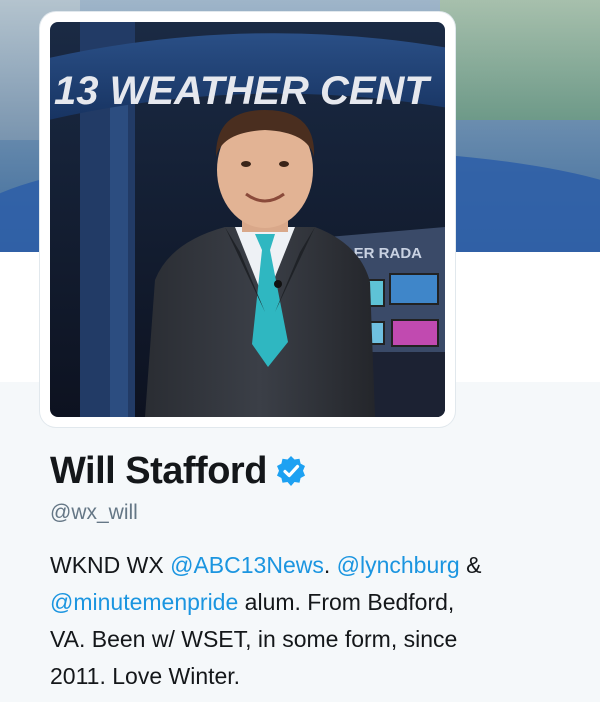 This screenshot has width=600, height=702. I want to click on bio-text: &, so click(470, 565).